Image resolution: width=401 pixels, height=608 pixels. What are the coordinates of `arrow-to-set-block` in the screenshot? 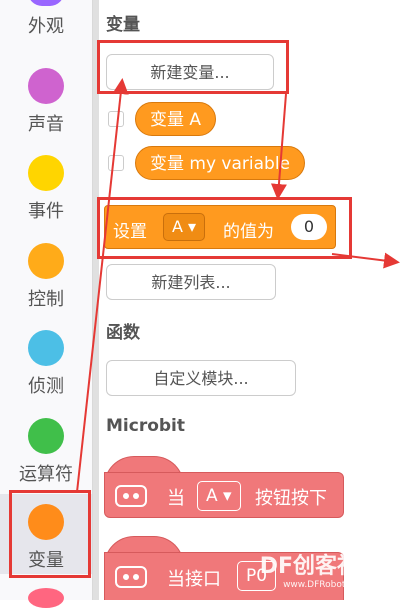 It's located at (278, 146).